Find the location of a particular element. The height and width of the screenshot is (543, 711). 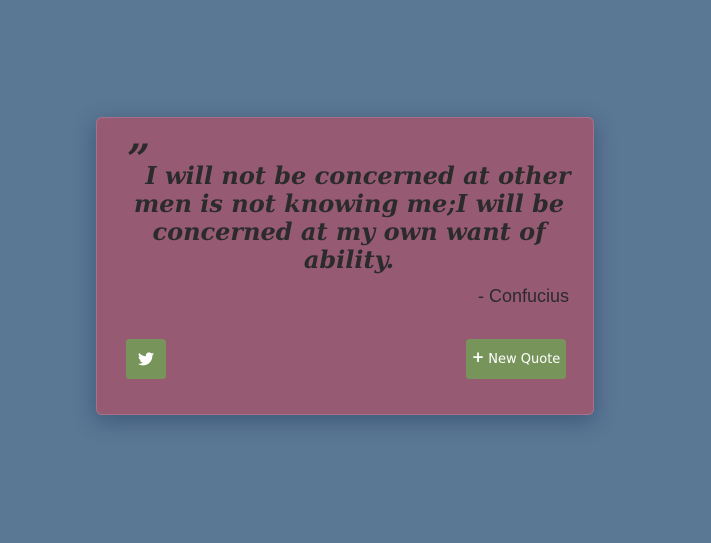

plus-icon: + is located at coordinates (478, 357).